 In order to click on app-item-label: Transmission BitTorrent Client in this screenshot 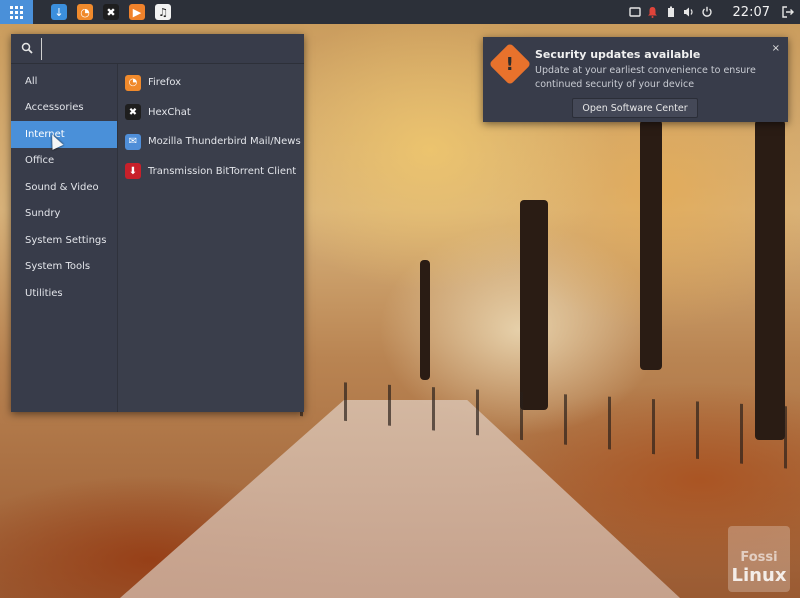, I will do `click(222, 171)`.